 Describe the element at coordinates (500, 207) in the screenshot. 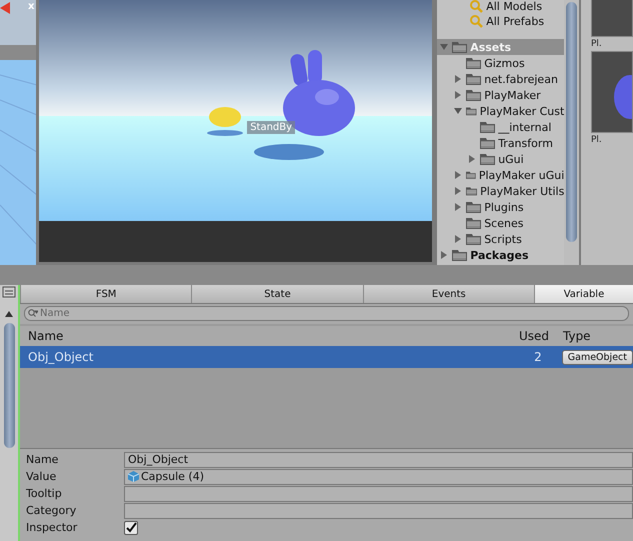

I see `folder-item: Plugins` at that location.